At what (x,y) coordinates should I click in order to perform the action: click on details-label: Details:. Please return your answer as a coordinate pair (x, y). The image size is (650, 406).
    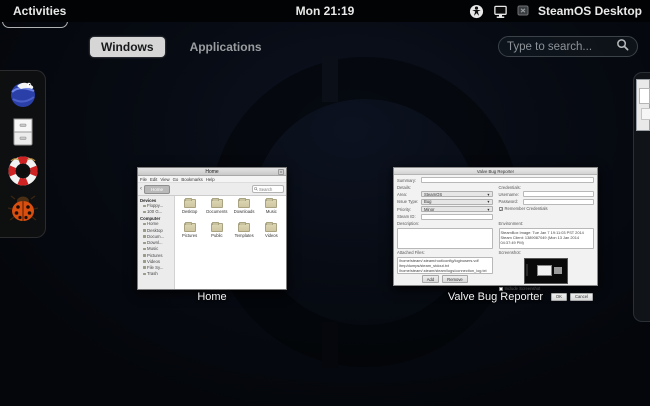
    Looking at the image, I should click on (404, 187).